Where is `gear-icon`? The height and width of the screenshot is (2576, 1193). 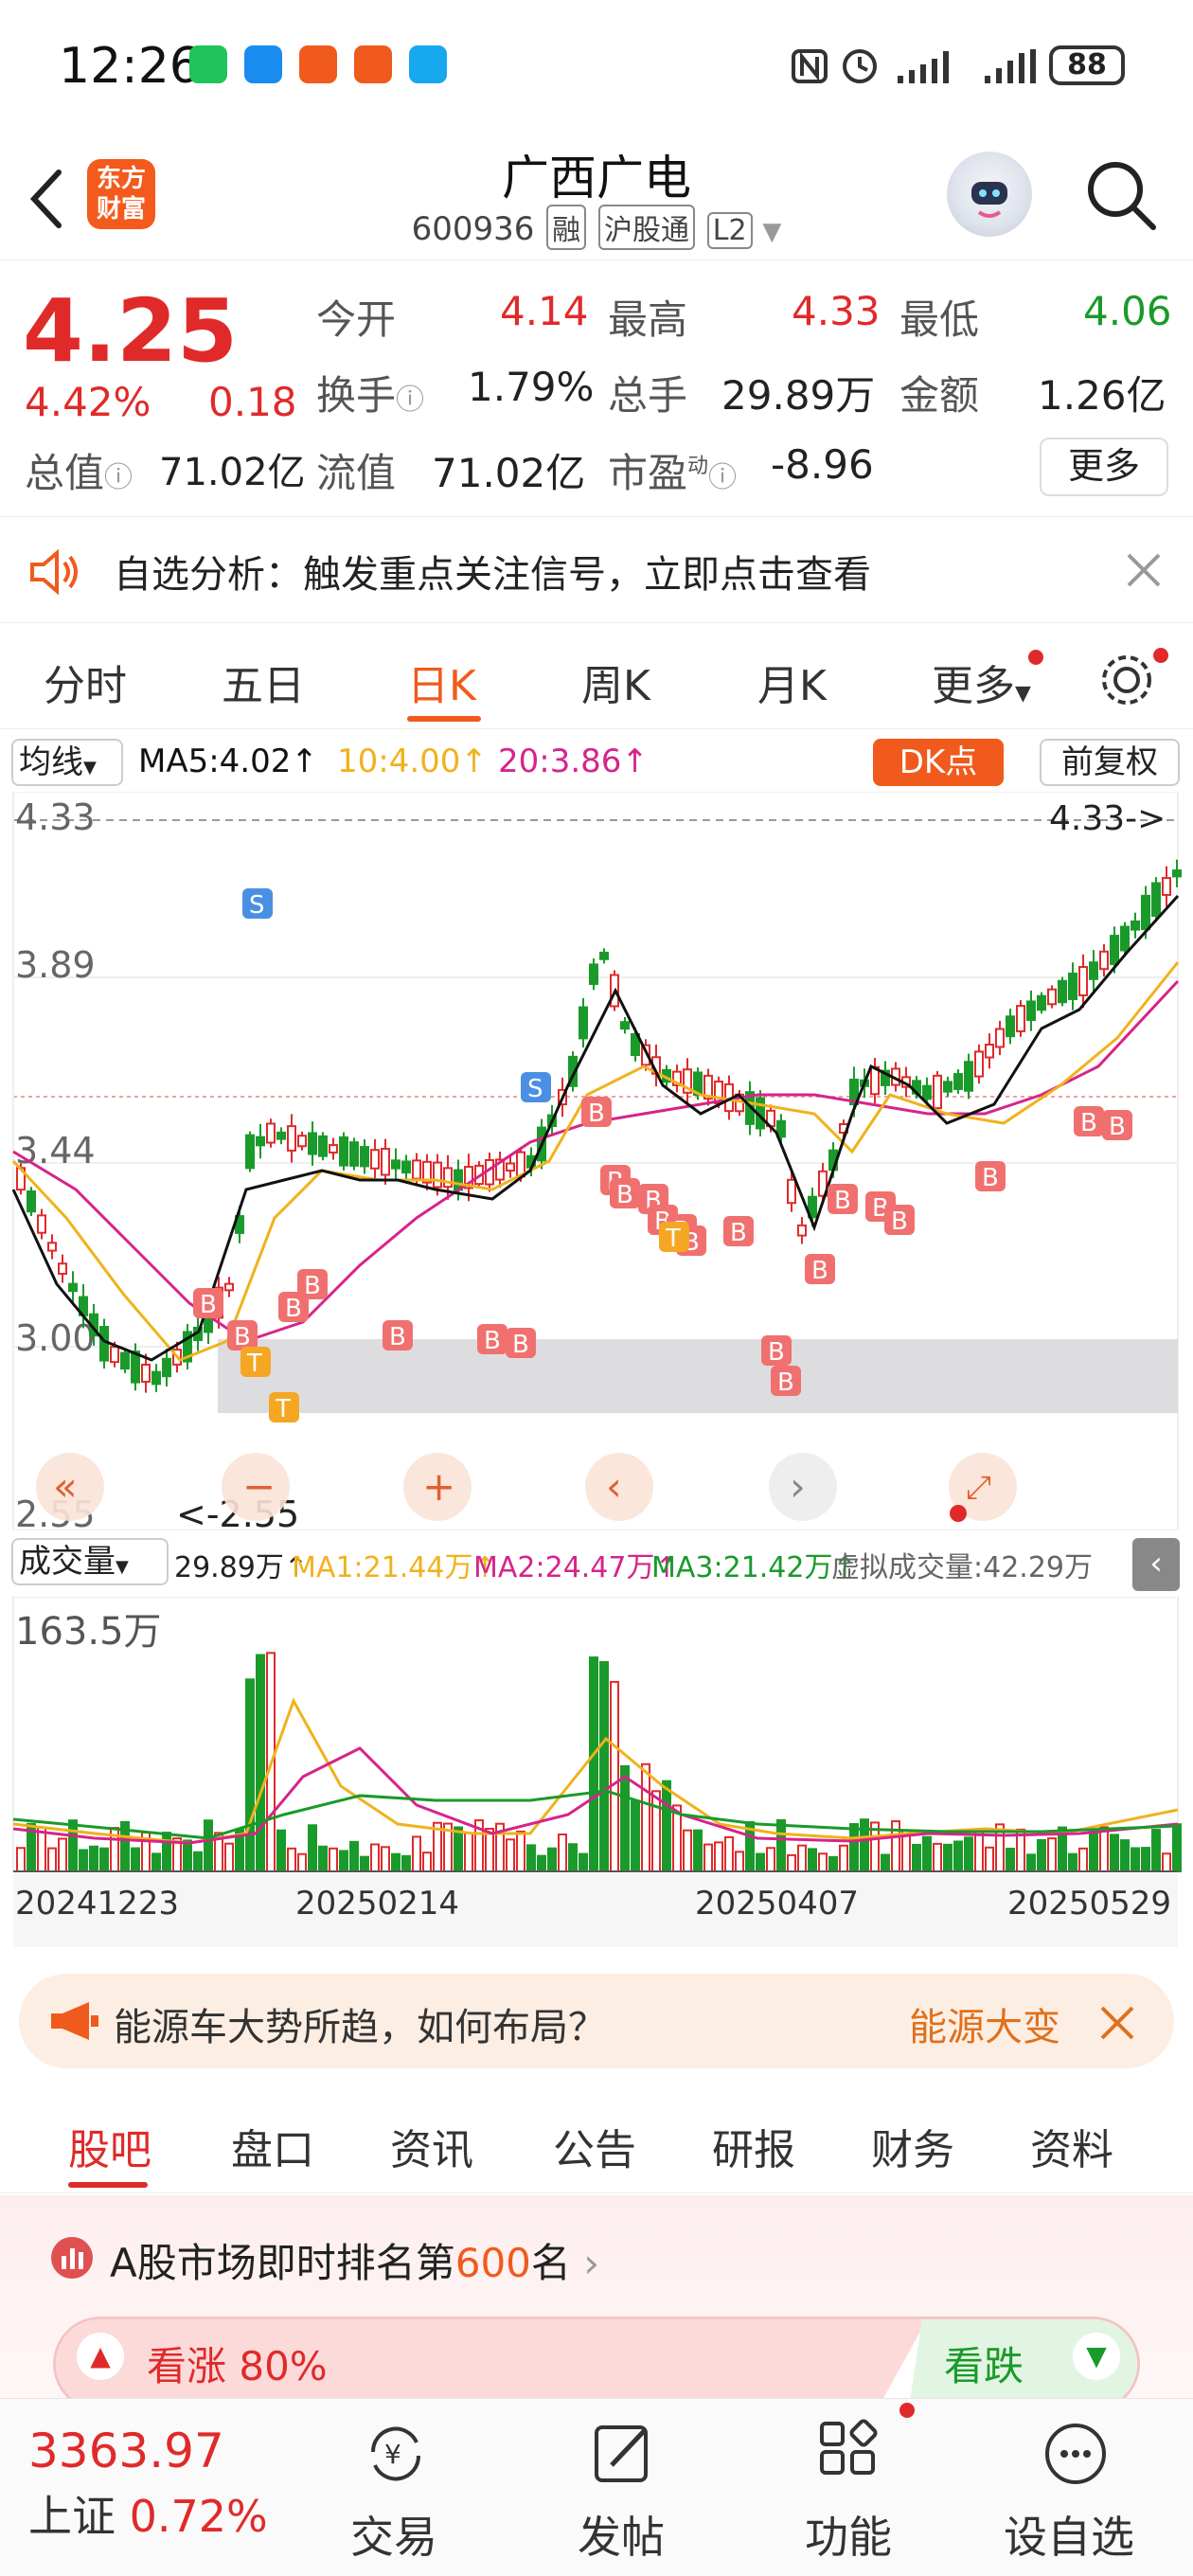 gear-icon is located at coordinates (1126, 680).